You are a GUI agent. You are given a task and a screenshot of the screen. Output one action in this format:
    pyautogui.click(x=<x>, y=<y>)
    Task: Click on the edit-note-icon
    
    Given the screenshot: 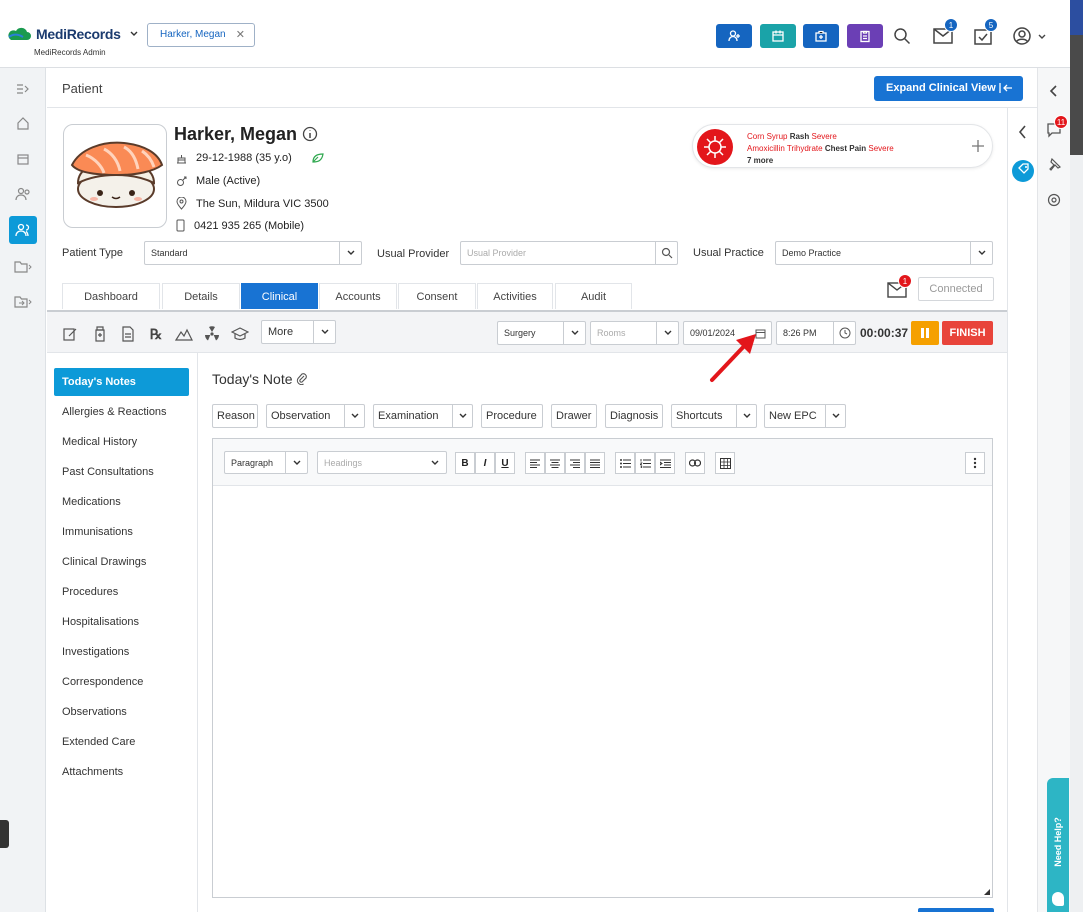 What is the action you would take?
    pyautogui.click(x=70, y=334)
    